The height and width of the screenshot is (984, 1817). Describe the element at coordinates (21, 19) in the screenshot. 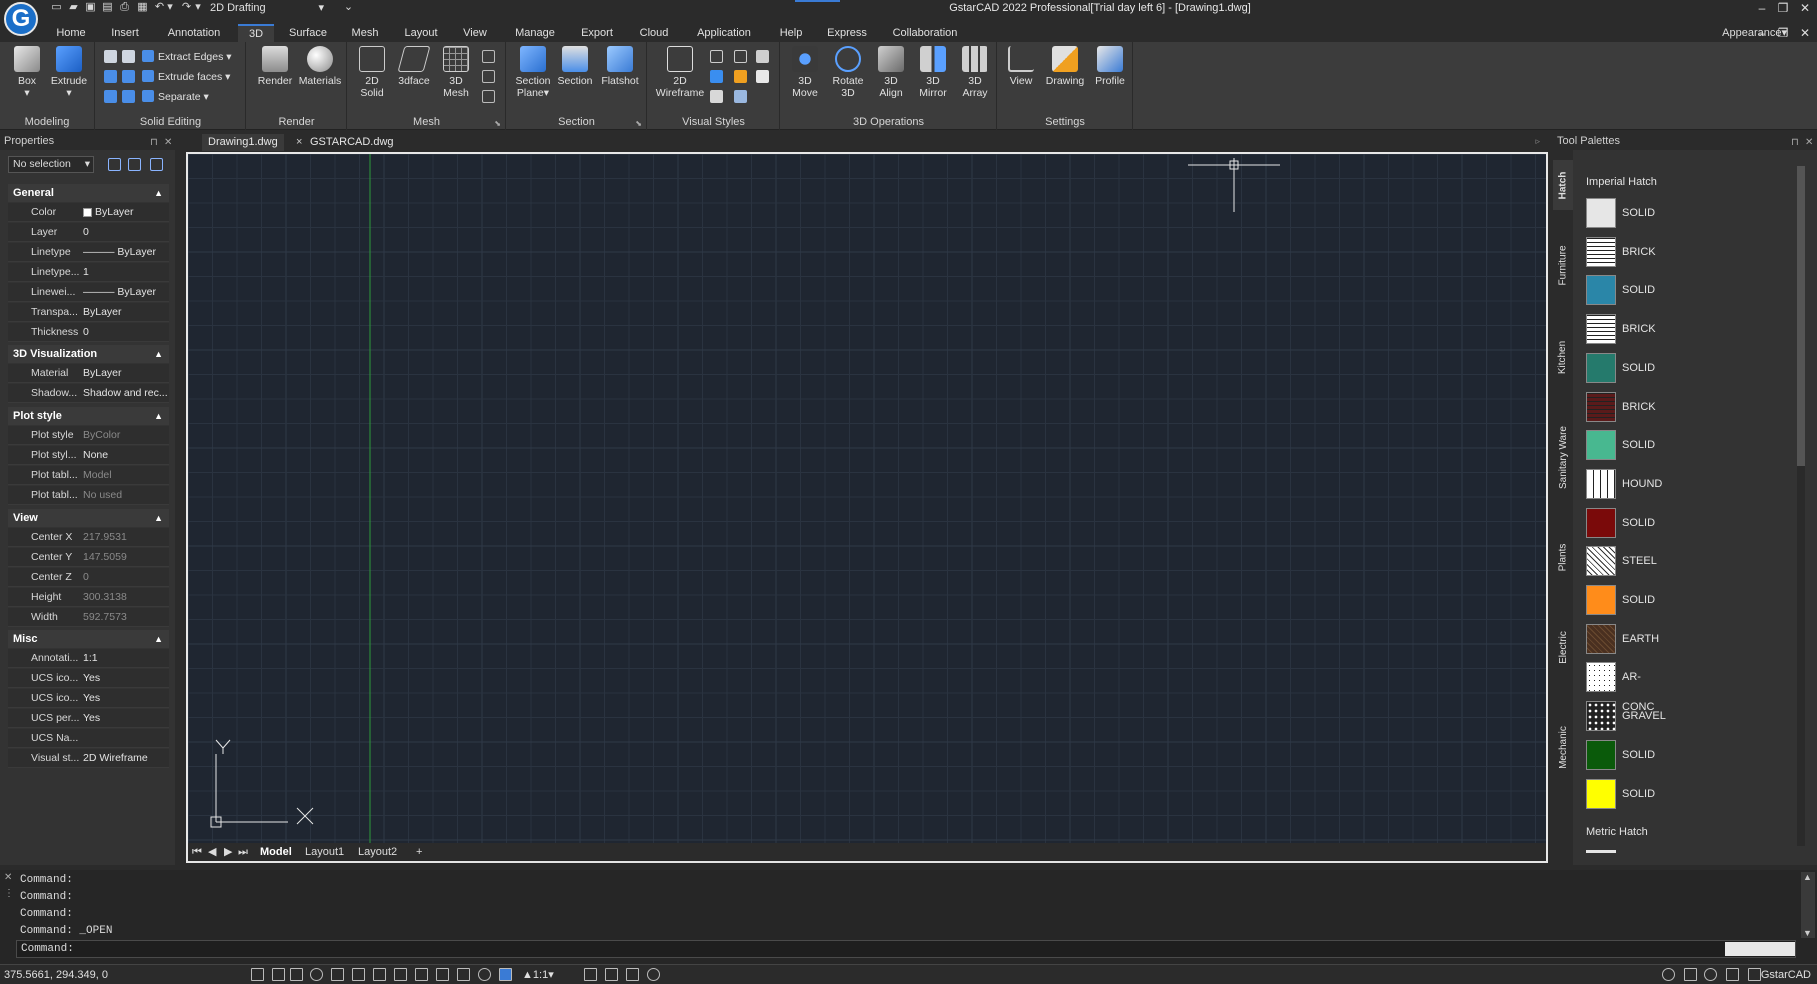

I see `app-logo: G` at that location.